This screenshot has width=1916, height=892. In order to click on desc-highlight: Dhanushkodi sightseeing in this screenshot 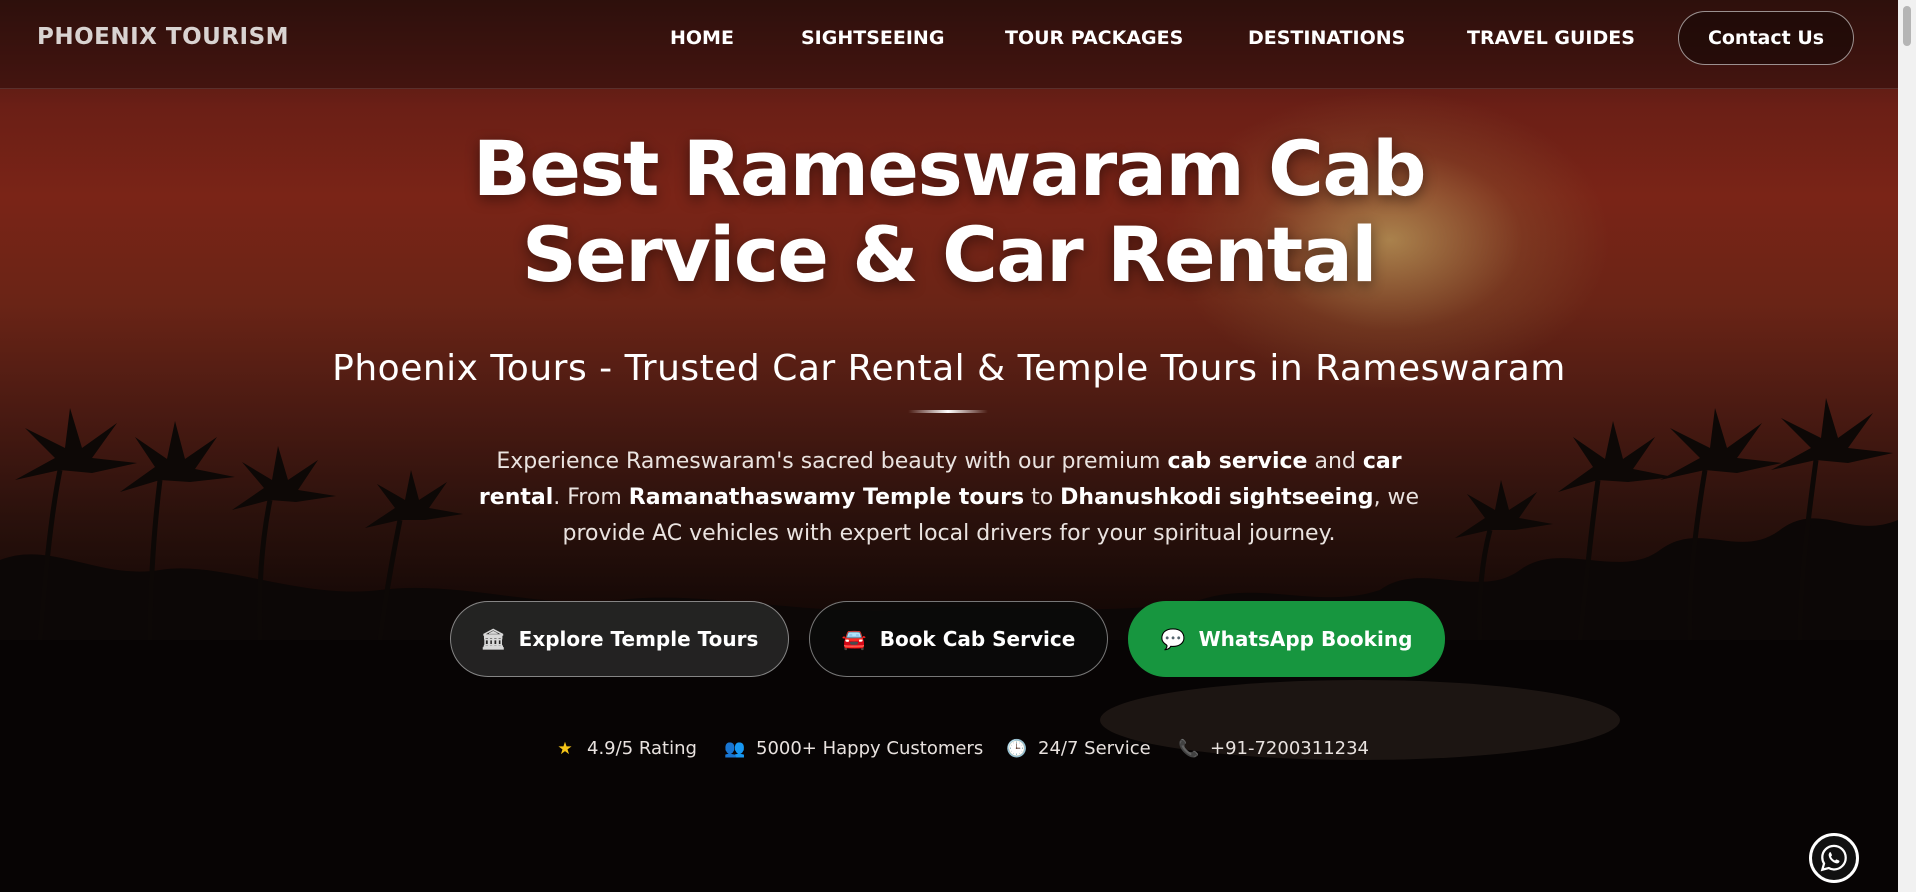, I will do `click(1217, 497)`.